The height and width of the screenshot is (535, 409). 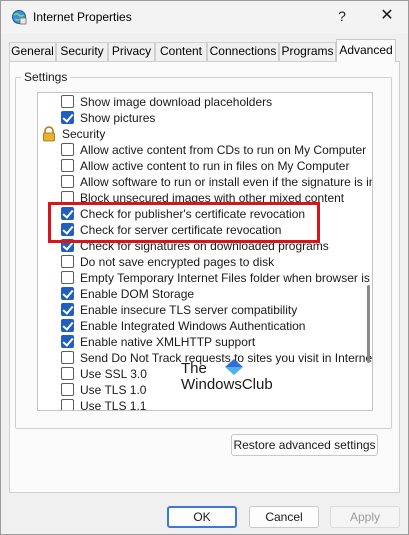 What do you see at coordinates (369, 251) in the screenshot?
I see `settings-scrollbar` at bounding box center [369, 251].